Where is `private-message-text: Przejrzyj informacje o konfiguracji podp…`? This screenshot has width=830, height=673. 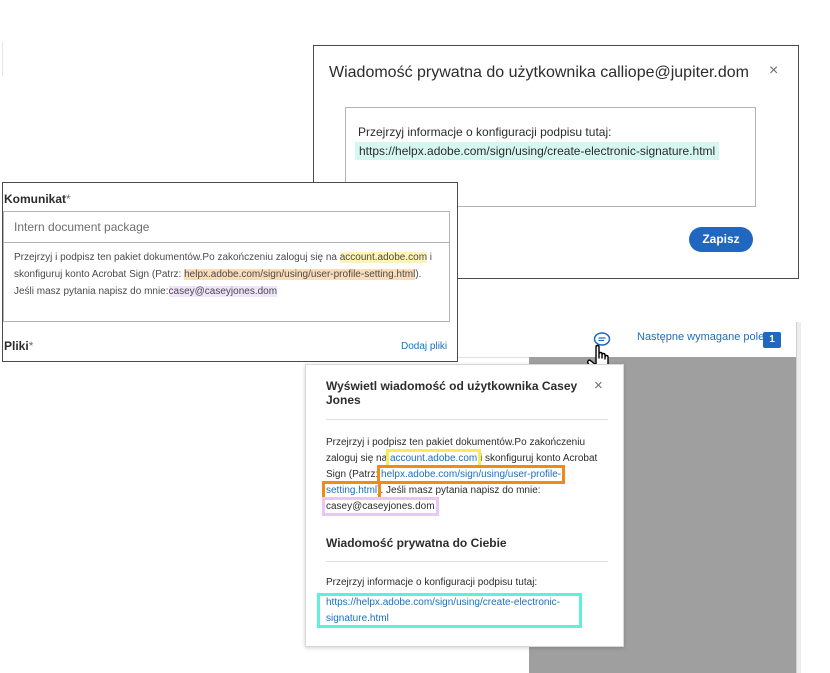
private-message-text: Przejrzyj informacje o konfiguracji podp… is located at coordinates (432, 582).